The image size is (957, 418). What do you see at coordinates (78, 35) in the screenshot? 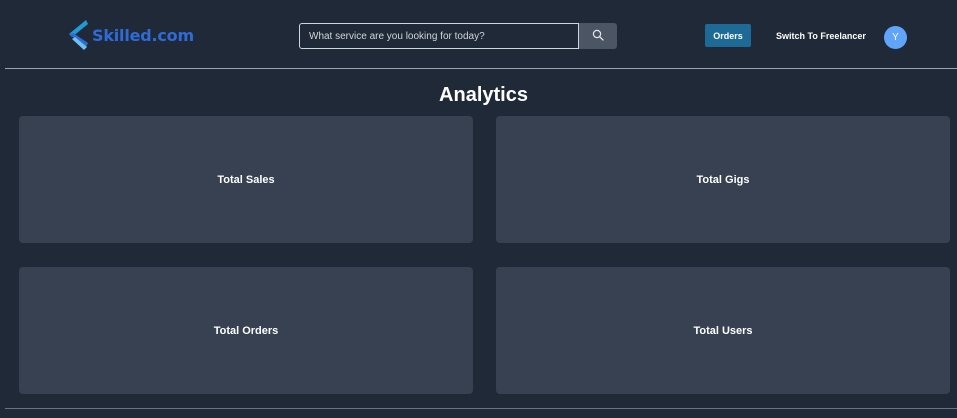
I see `logo-icon` at bounding box center [78, 35].